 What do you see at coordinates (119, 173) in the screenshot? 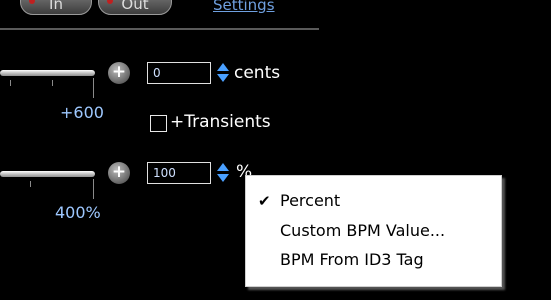
I see `tempo-plus-button: +` at bounding box center [119, 173].